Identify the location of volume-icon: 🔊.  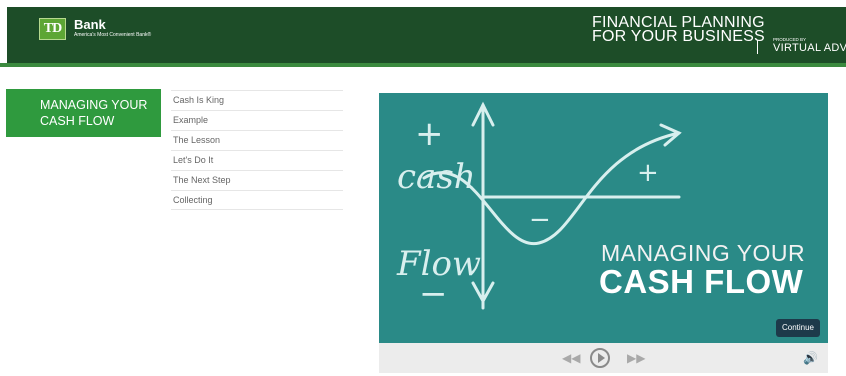
(810, 358).